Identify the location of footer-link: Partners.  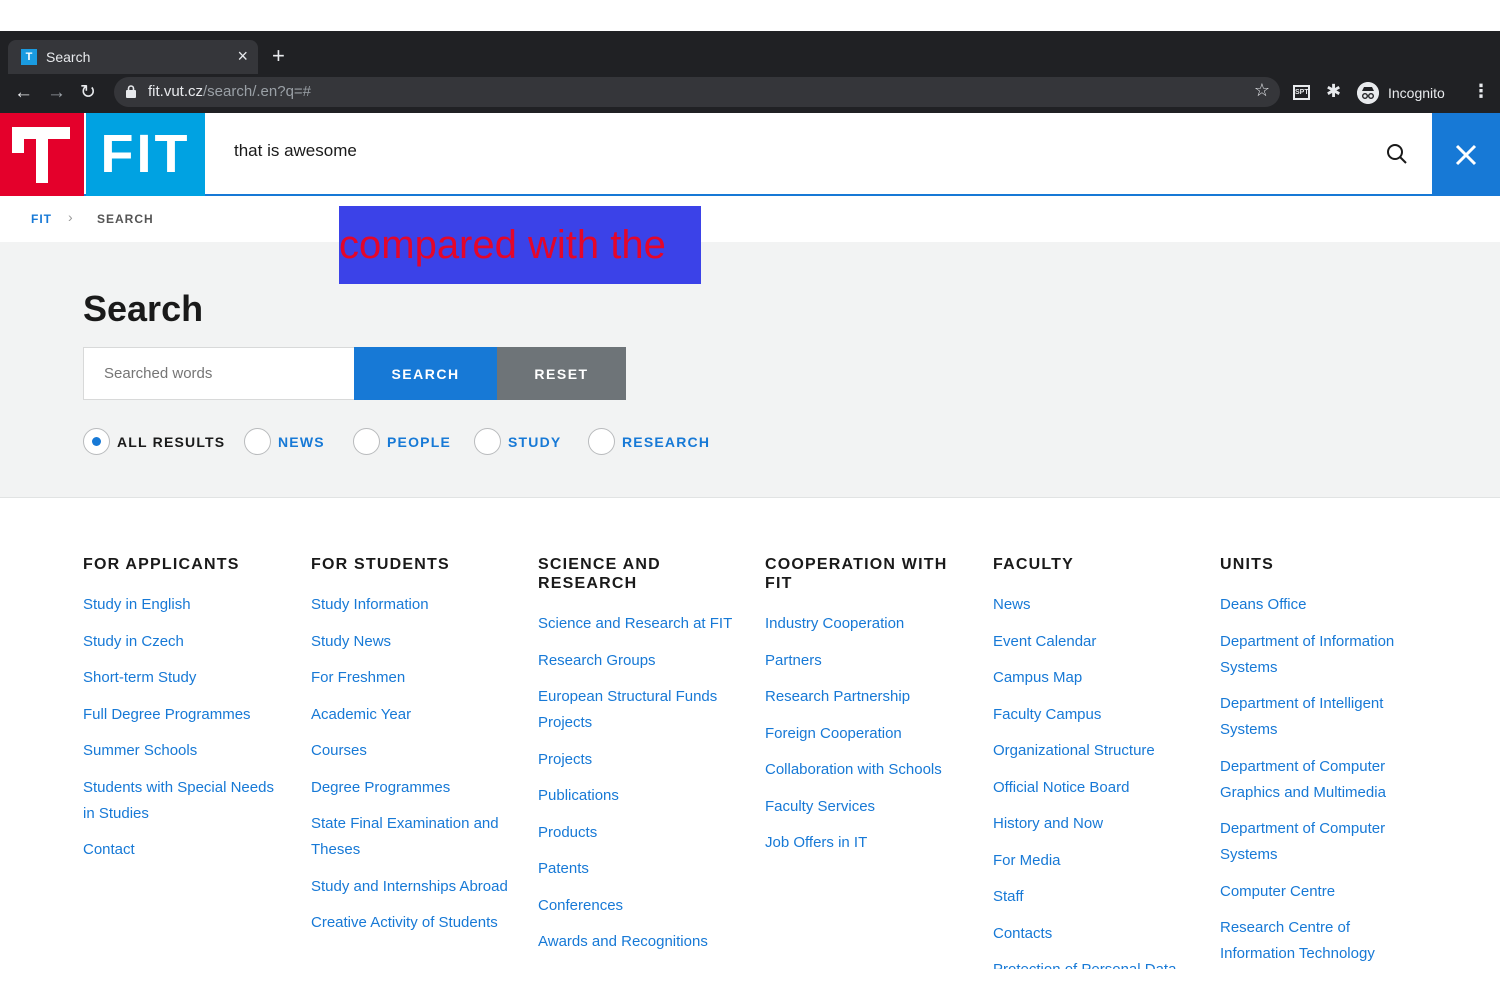
(865, 661).